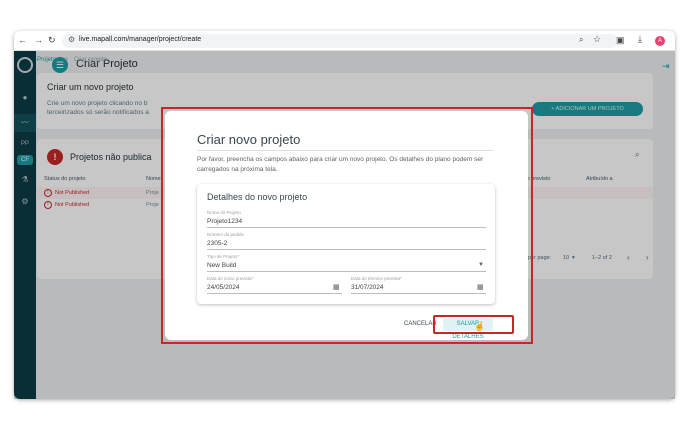 The height and width of the screenshot is (430, 688). What do you see at coordinates (376, 278) in the screenshot?
I see `end-date-label: Data de término prevista*` at bounding box center [376, 278].